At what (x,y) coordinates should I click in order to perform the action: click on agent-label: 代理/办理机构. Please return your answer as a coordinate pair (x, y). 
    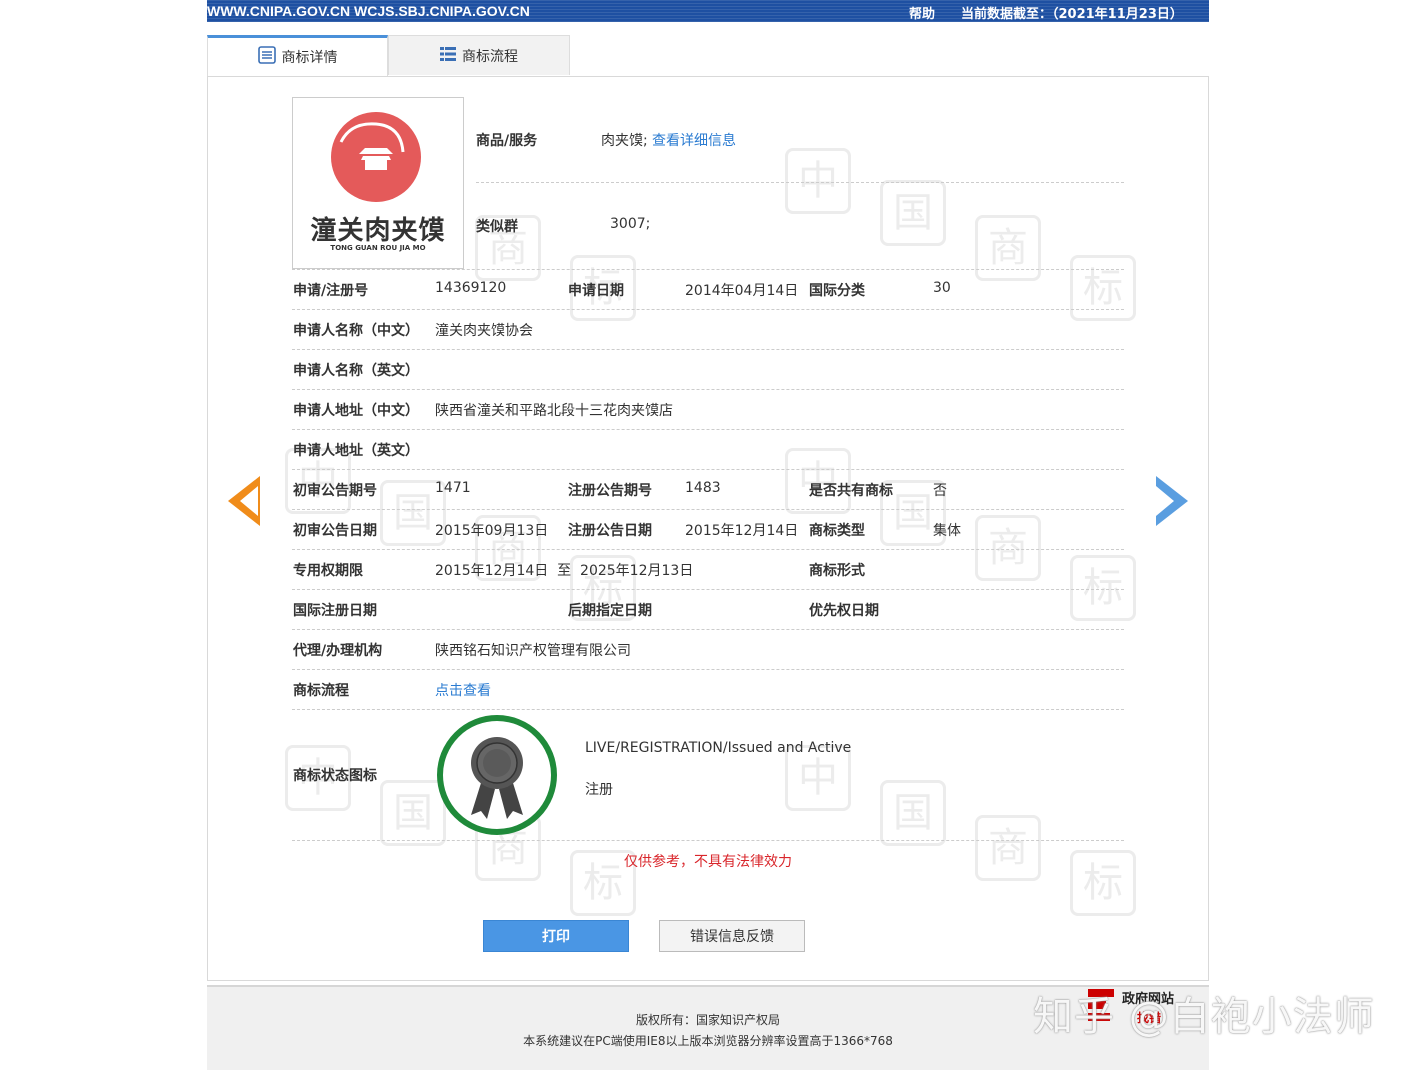
    Looking at the image, I should click on (338, 651).